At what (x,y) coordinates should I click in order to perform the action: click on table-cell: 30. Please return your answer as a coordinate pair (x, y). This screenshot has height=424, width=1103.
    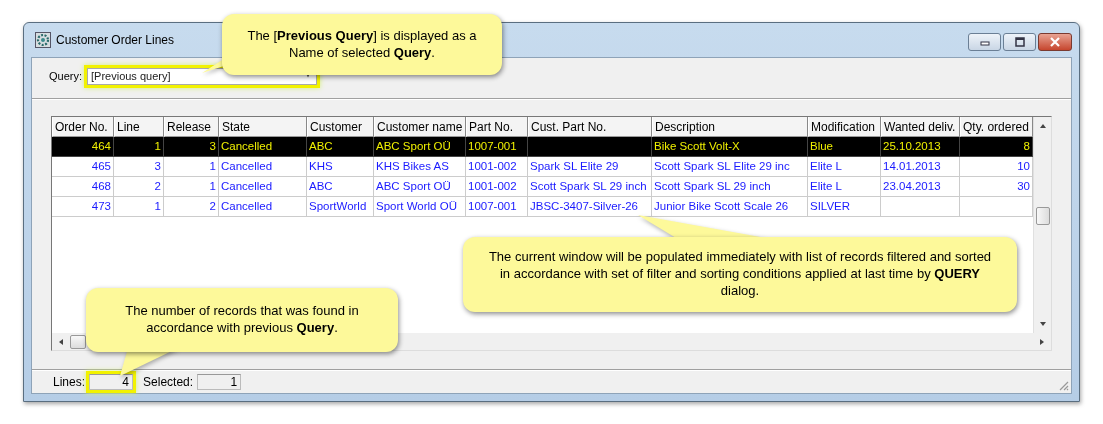
    Looking at the image, I should click on (1023, 186).